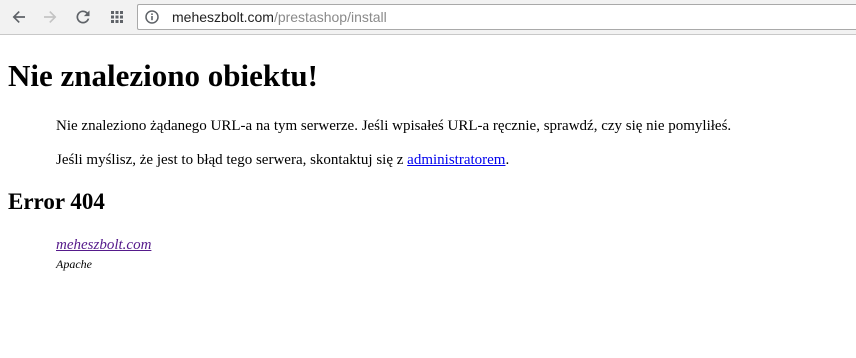 This screenshot has width=856, height=358. What do you see at coordinates (456, 160) in the screenshot?
I see `administrator-link: administratorem` at bounding box center [456, 160].